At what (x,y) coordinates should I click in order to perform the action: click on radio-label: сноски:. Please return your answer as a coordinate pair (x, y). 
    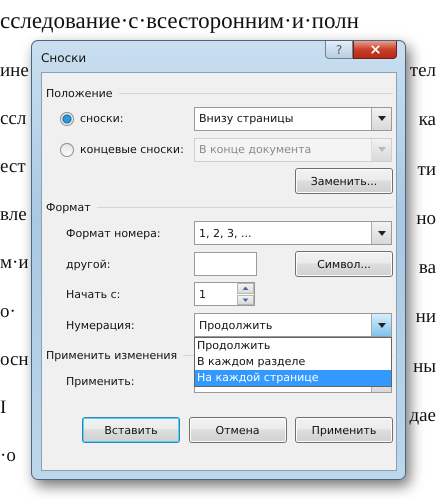
    Looking at the image, I should click on (102, 118).